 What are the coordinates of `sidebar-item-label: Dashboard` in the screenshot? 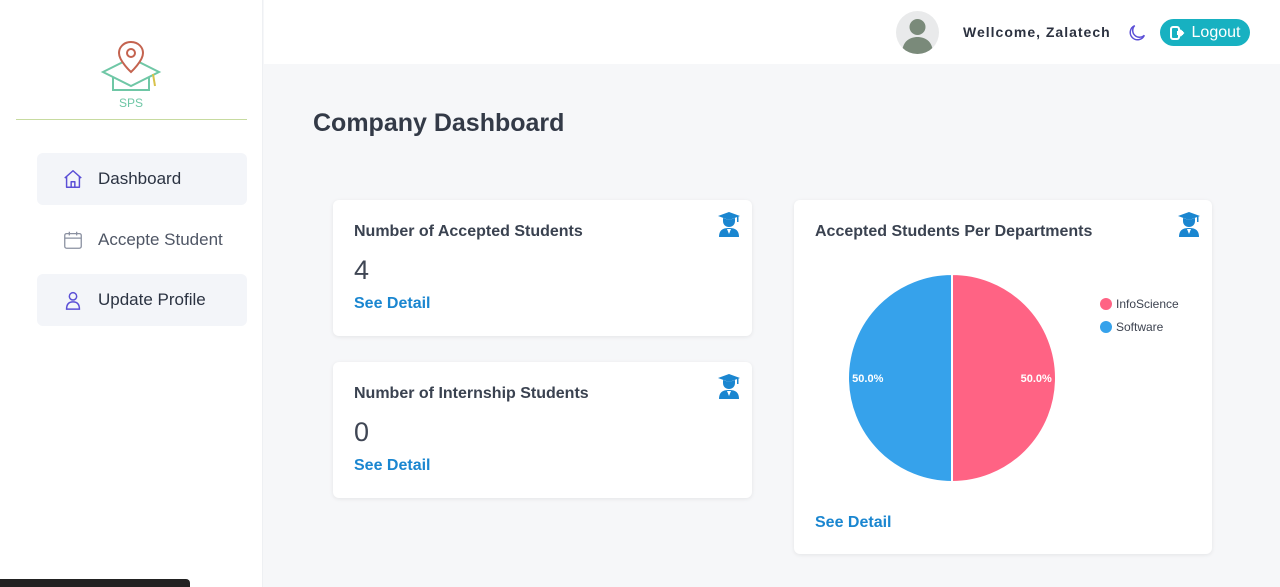 It's located at (140, 178).